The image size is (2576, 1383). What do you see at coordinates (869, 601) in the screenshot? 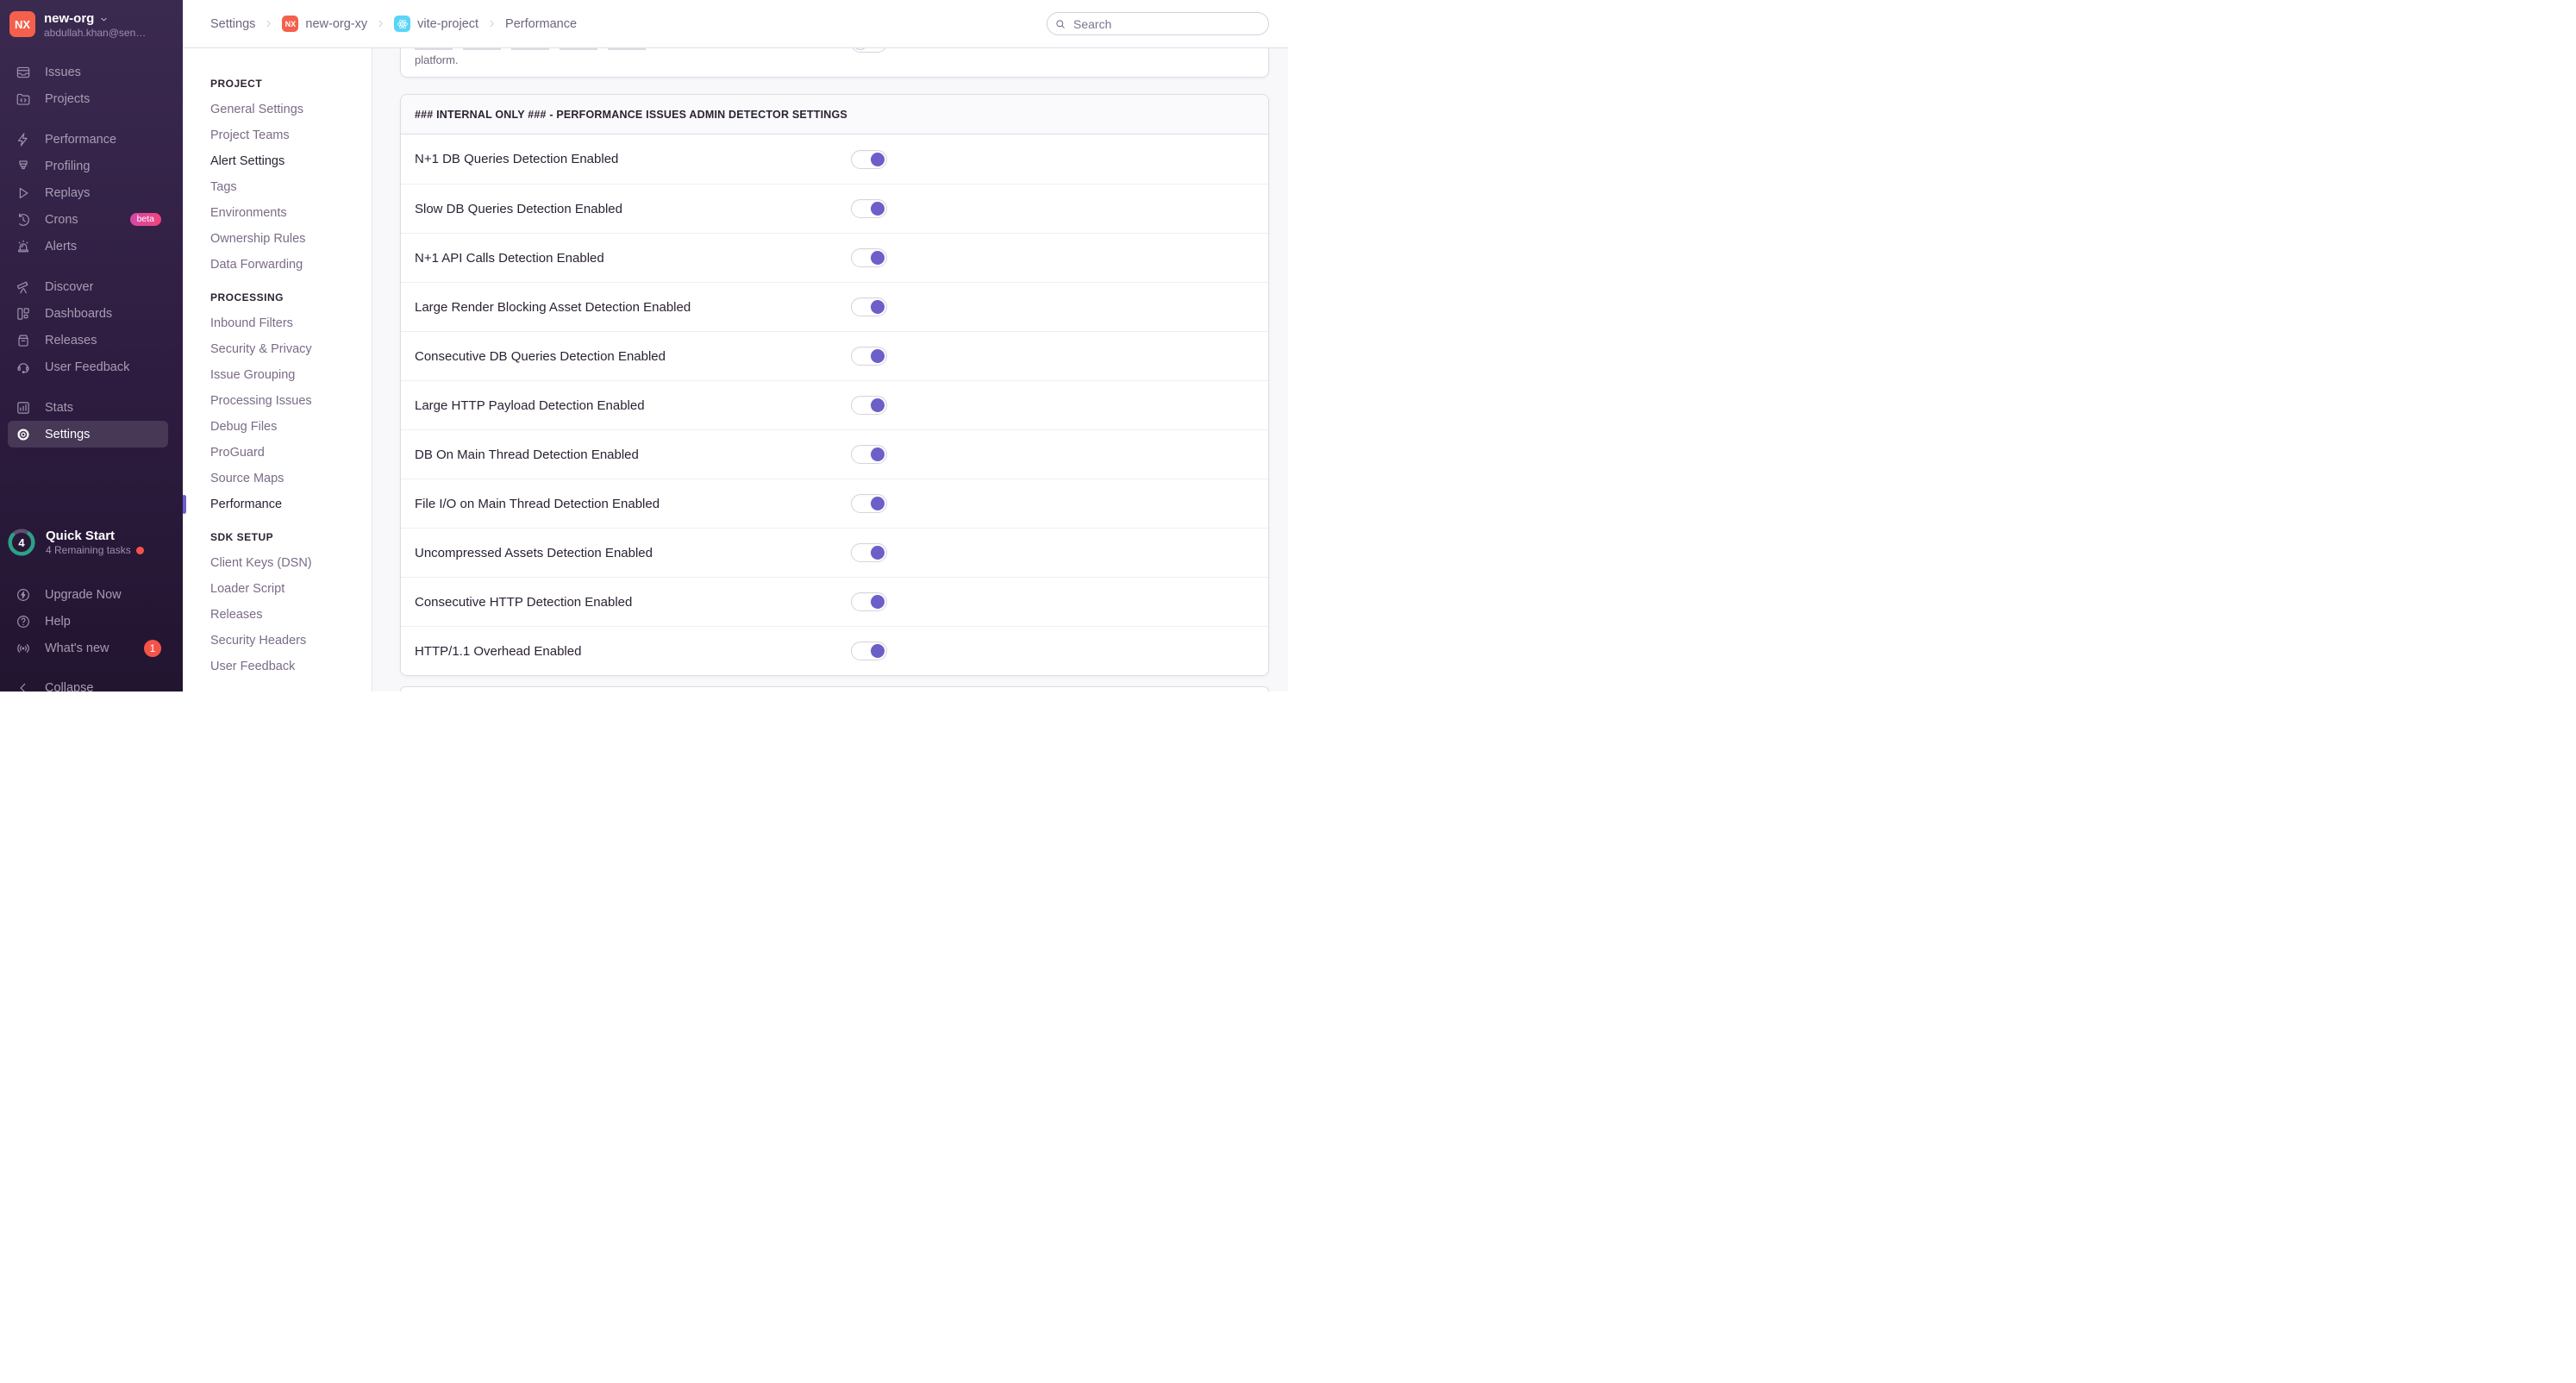
I see `toggle-consecutive-http-detection-enabled` at bounding box center [869, 601].